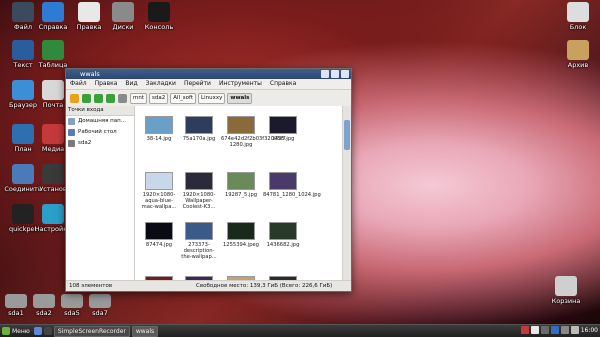 This screenshot has height=337, width=600. I want to click on taskbar: Меню SimpleScreenRecorder wwals 16:00, so click(300, 330).